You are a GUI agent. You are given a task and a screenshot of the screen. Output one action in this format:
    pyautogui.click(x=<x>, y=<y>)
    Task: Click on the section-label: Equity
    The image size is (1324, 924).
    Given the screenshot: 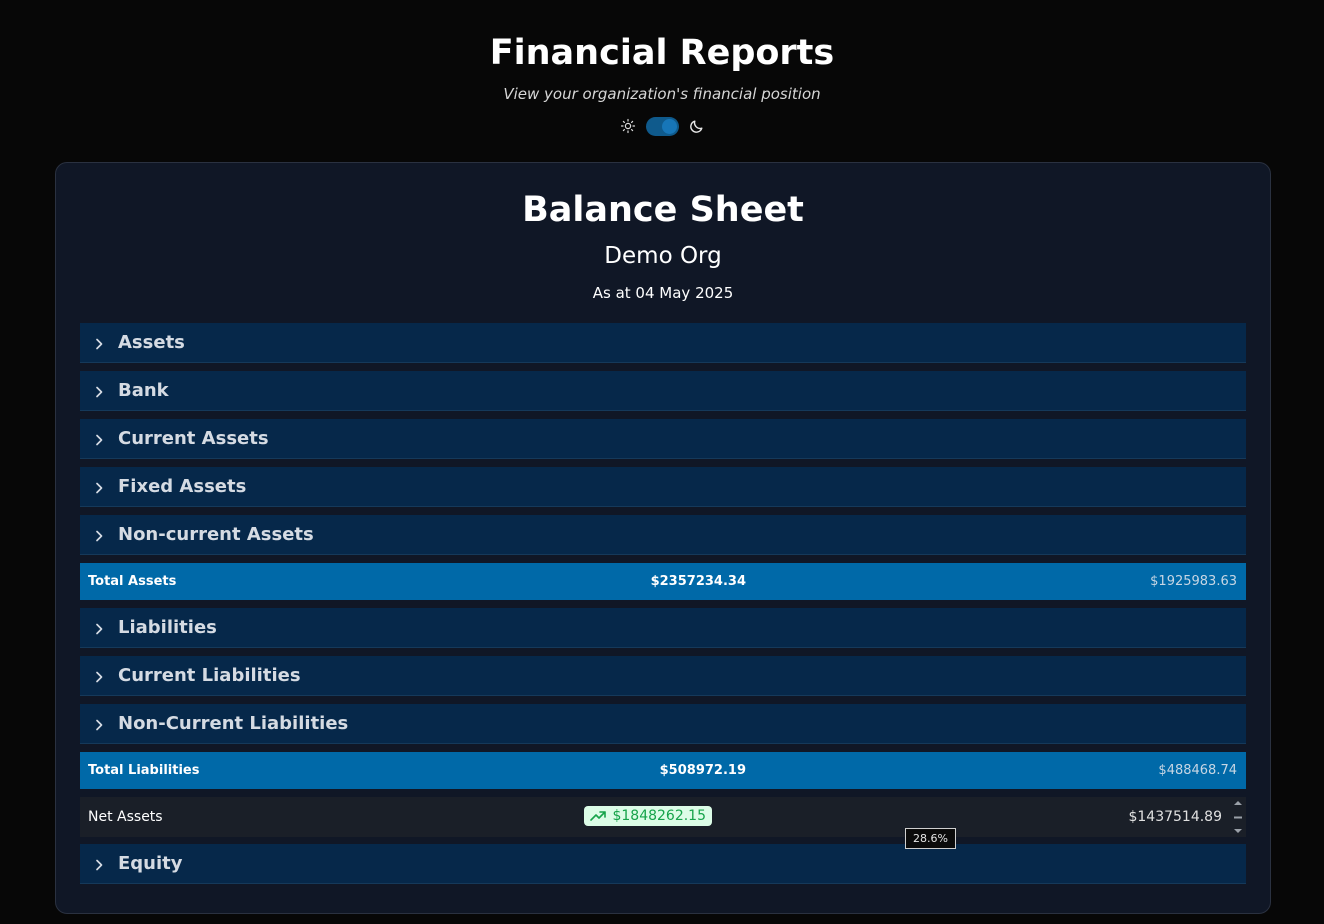 What is the action you would take?
    pyautogui.click(x=150, y=863)
    